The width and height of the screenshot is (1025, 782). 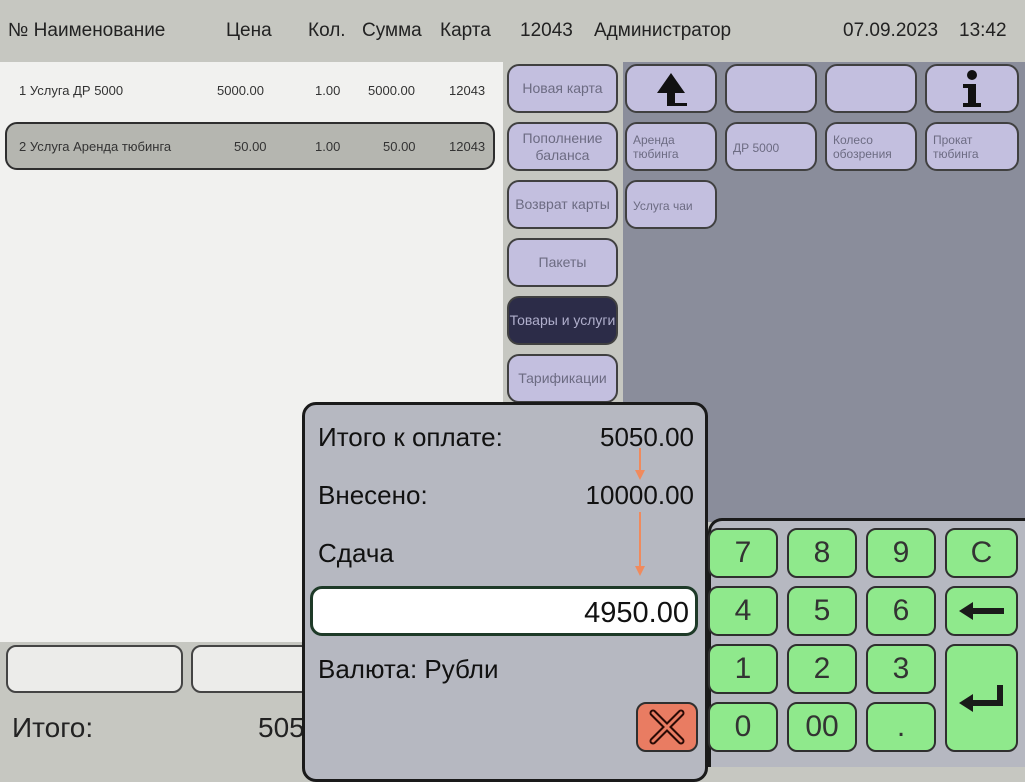 I want to click on category-tariffs: Тарификации, so click(x=562, y=378).